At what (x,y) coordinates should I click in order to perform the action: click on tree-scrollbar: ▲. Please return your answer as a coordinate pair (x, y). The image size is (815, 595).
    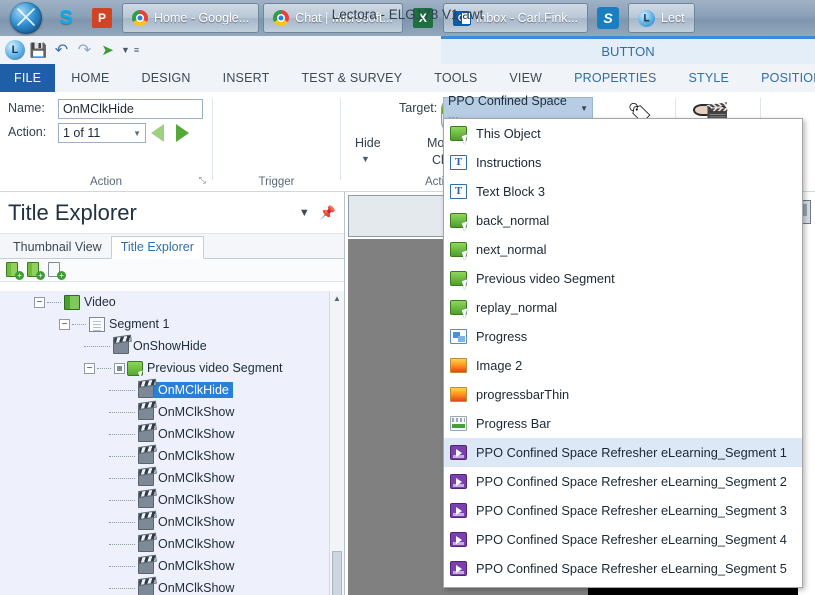
    Looking at the image, I should click on (336, 443).